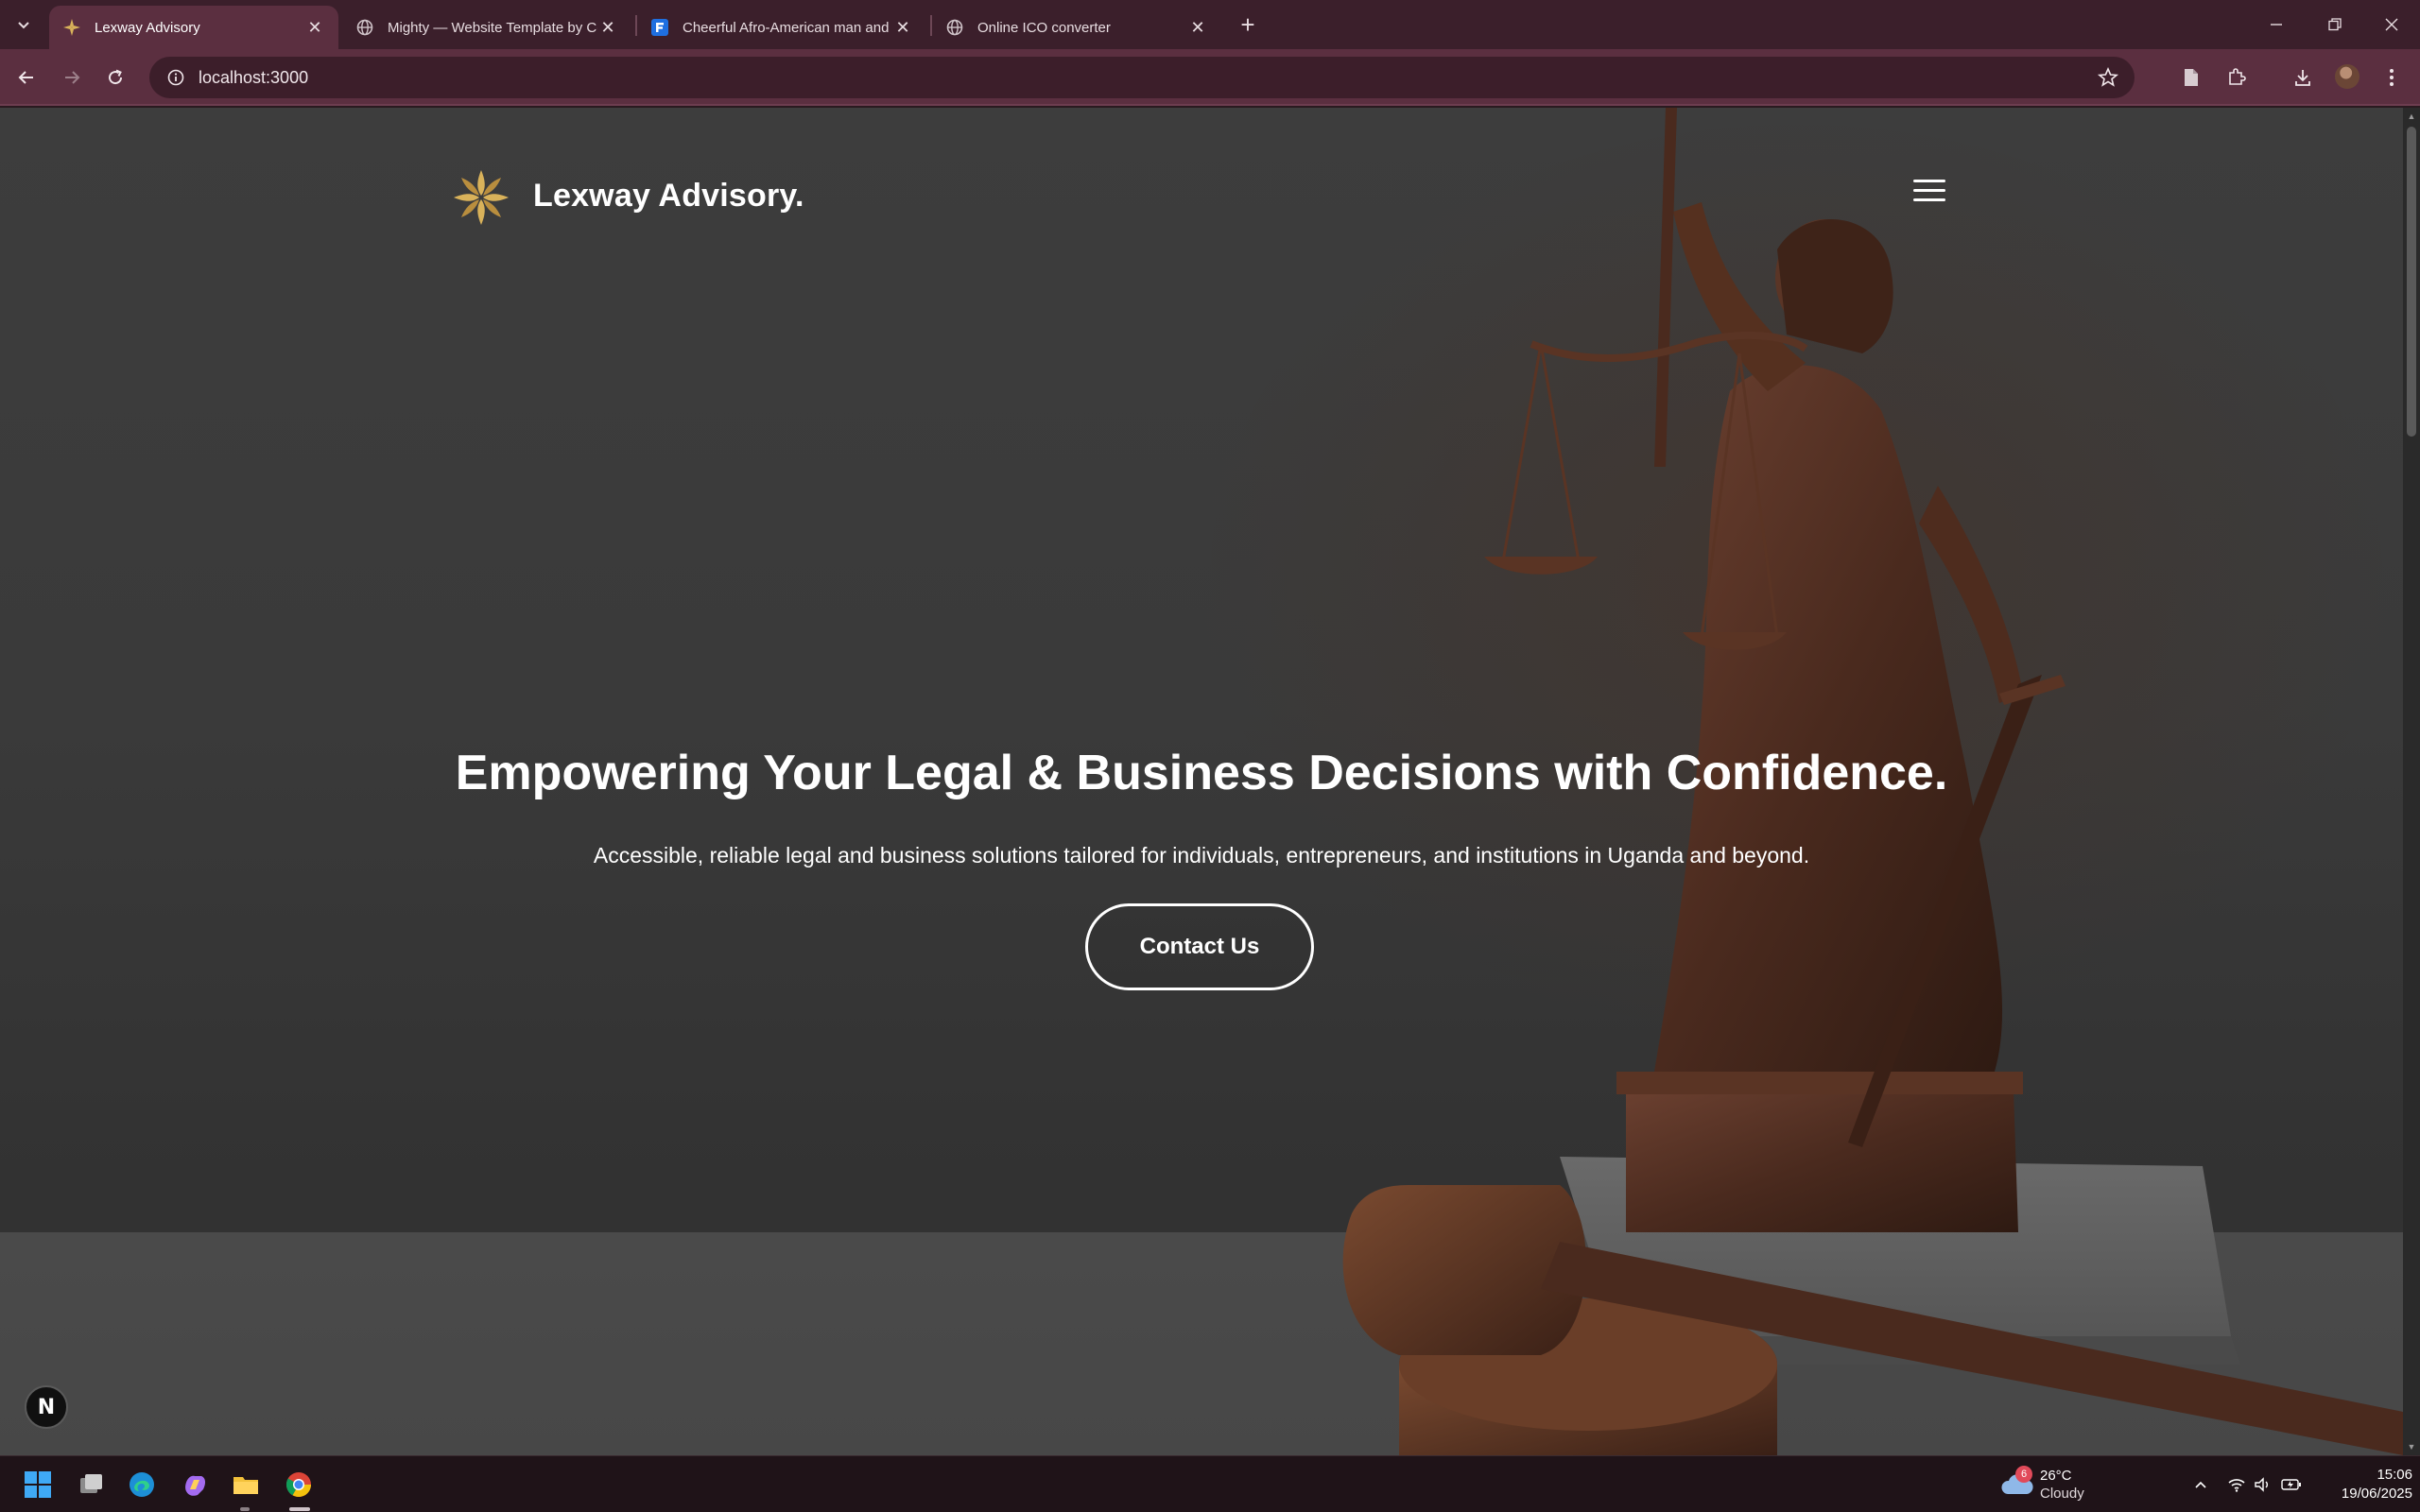  What do you see at coordinates (38, 1485) in the screenshot?
I see `windows-start-icon` at bounding box center [38, 1485].